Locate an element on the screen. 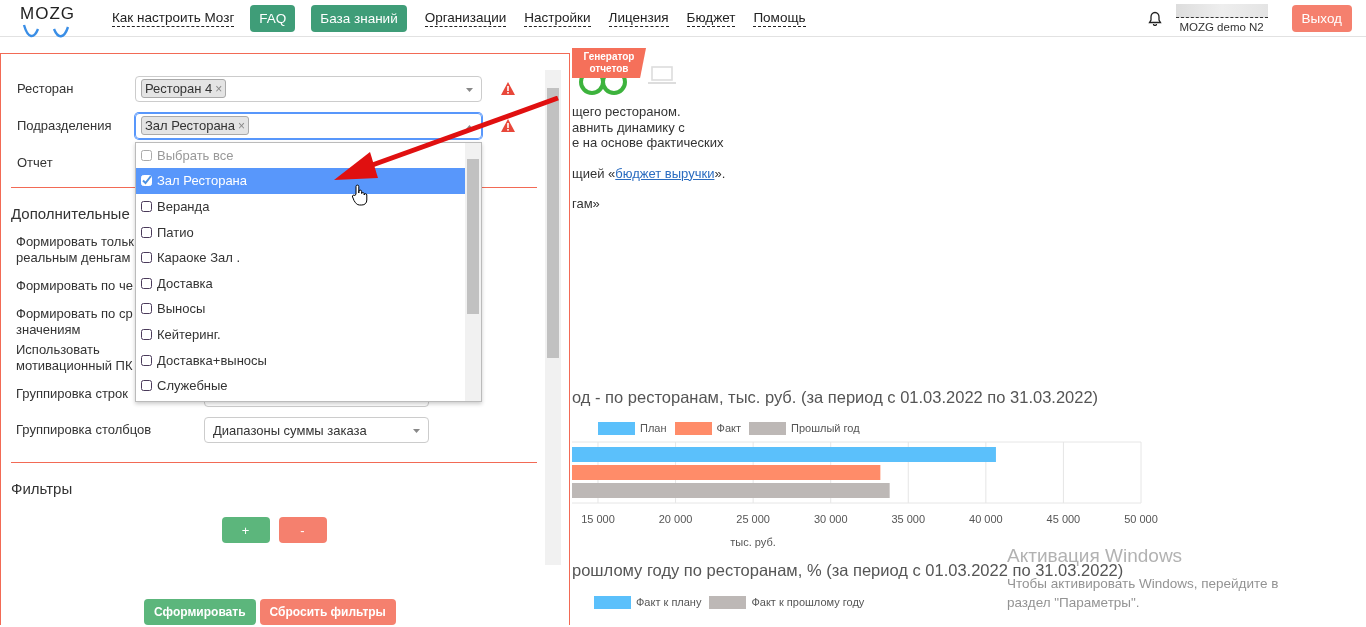 This screenshot has width=1366, height=627. section-title: Фильтры is located at coordinates (42, 488).